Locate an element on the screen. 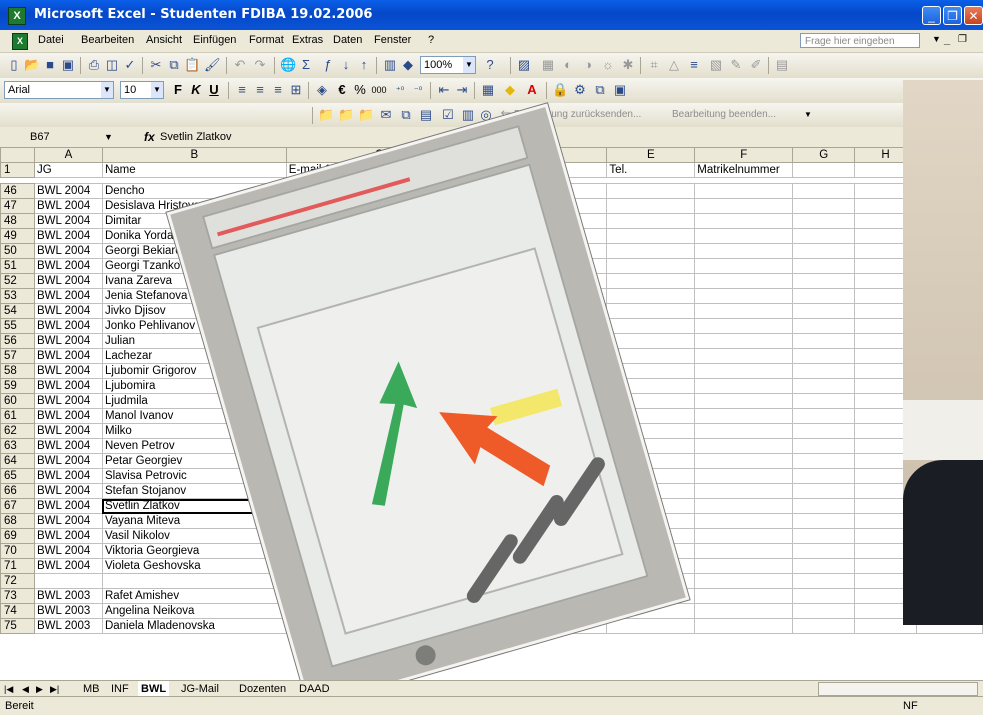  row-header: 50 is located at coordinates (17, 251).